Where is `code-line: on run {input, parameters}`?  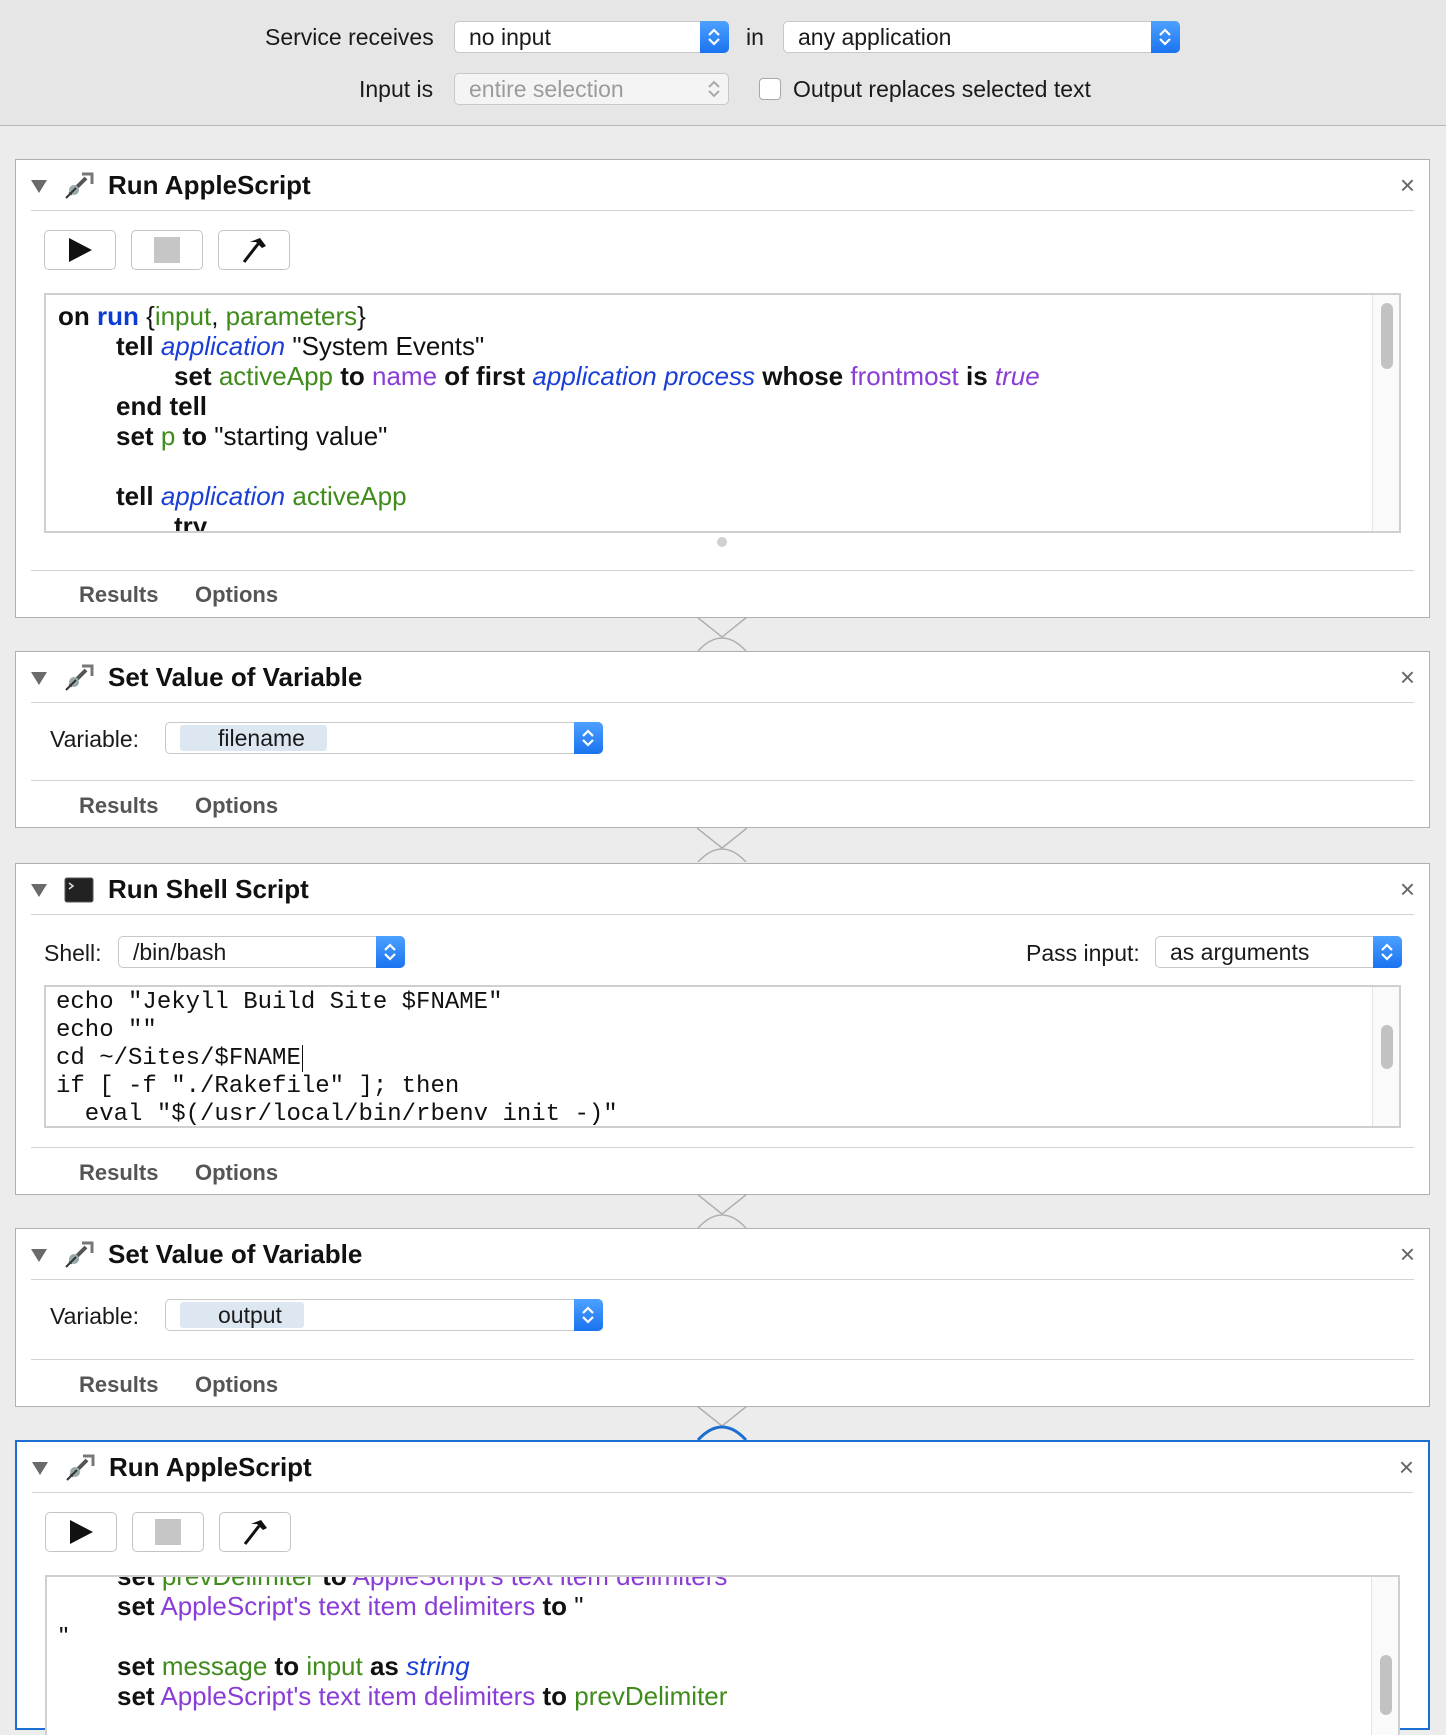 code-line: on run {input, parameters} is located at coordinates (212, 316).